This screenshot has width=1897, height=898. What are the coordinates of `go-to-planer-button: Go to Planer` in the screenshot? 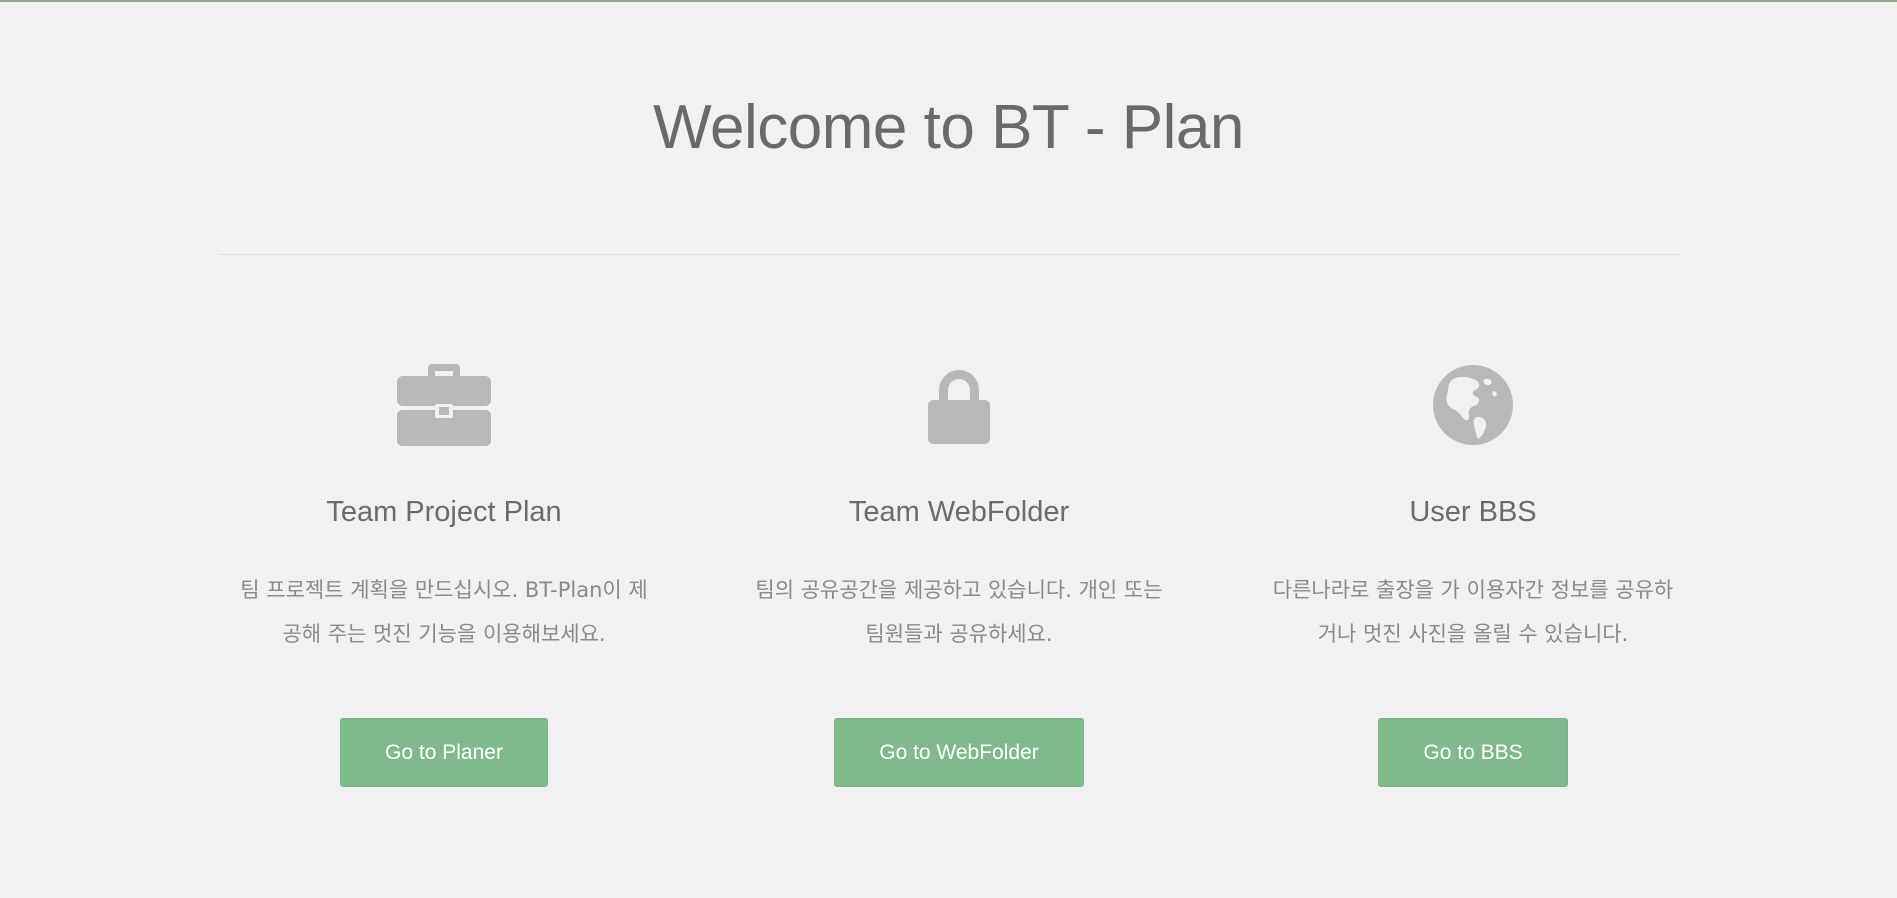 It's located at (444, 752).